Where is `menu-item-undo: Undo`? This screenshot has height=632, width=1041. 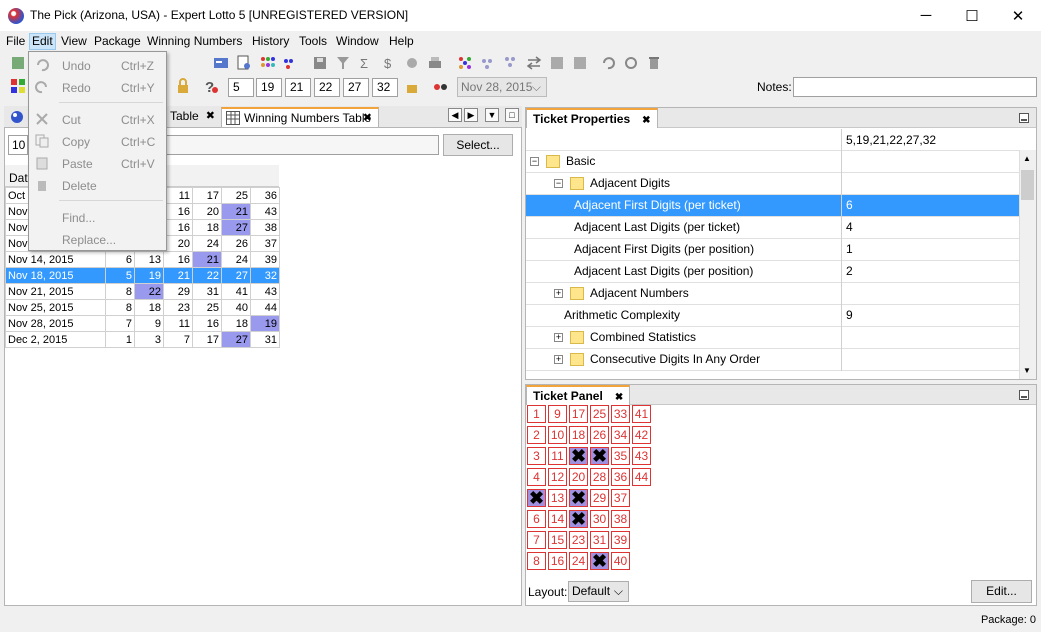
menu-item-undo: Undo is located at coordinates (76, 66).